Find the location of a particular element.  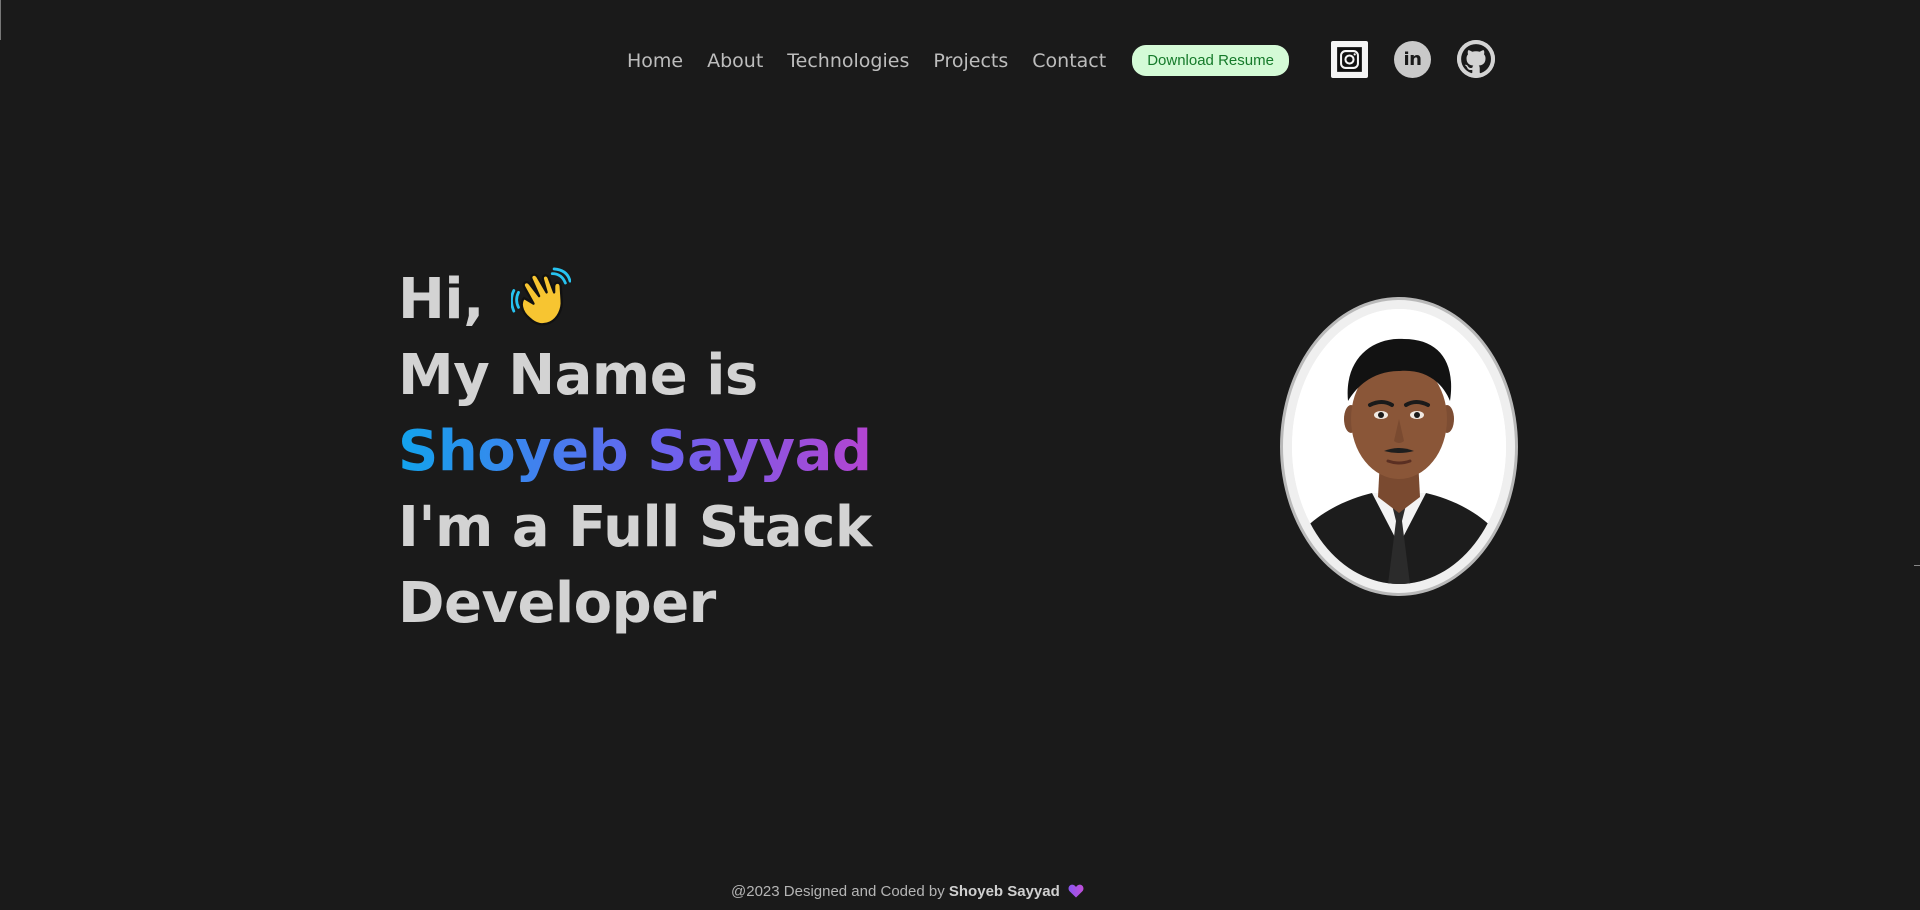

footer-author: Shoyeb Sayyad is located at coordinates (1004, 891).